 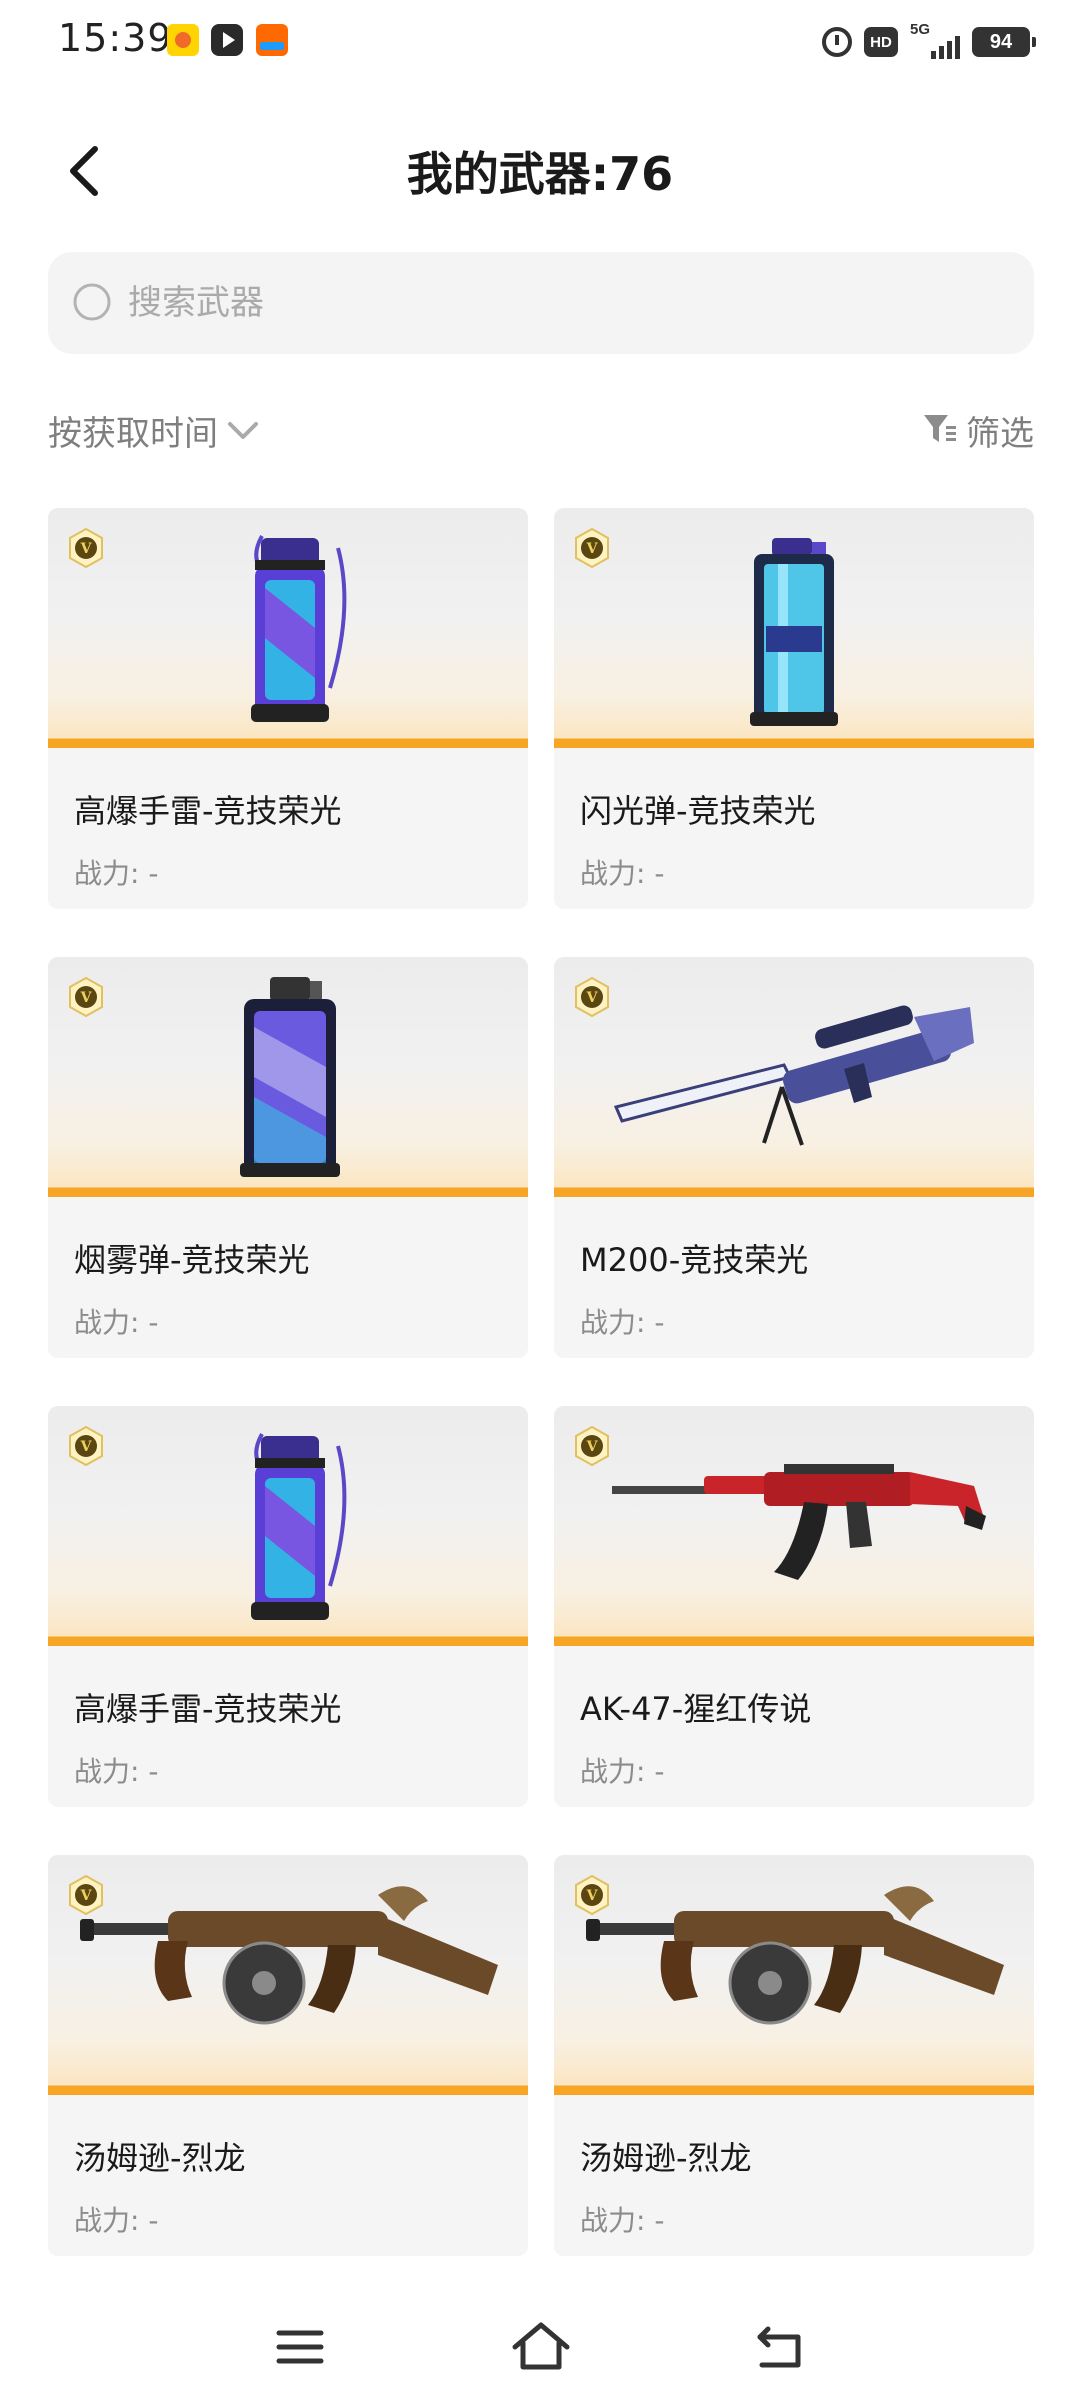 I want to click on battery-icon: 94, so click(x=1004, y=42).